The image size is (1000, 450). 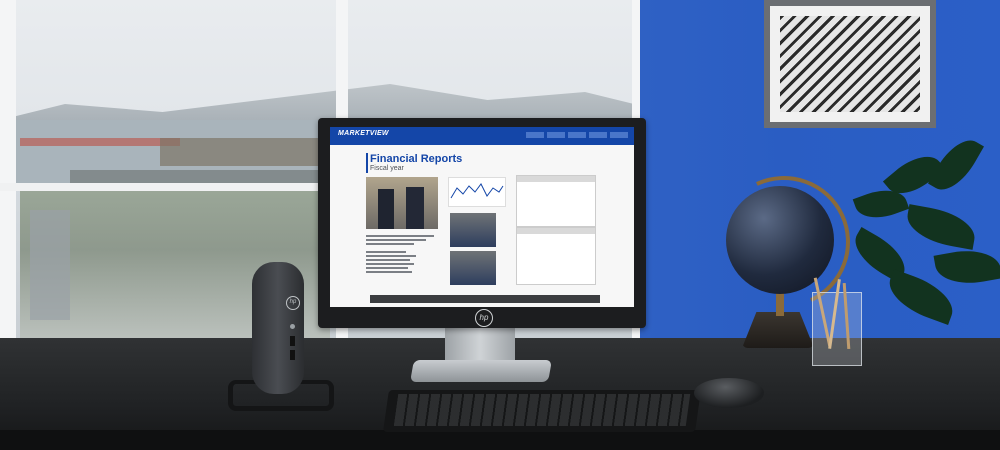 I want to click on staircase-artwork, so click(x=850, y=64).